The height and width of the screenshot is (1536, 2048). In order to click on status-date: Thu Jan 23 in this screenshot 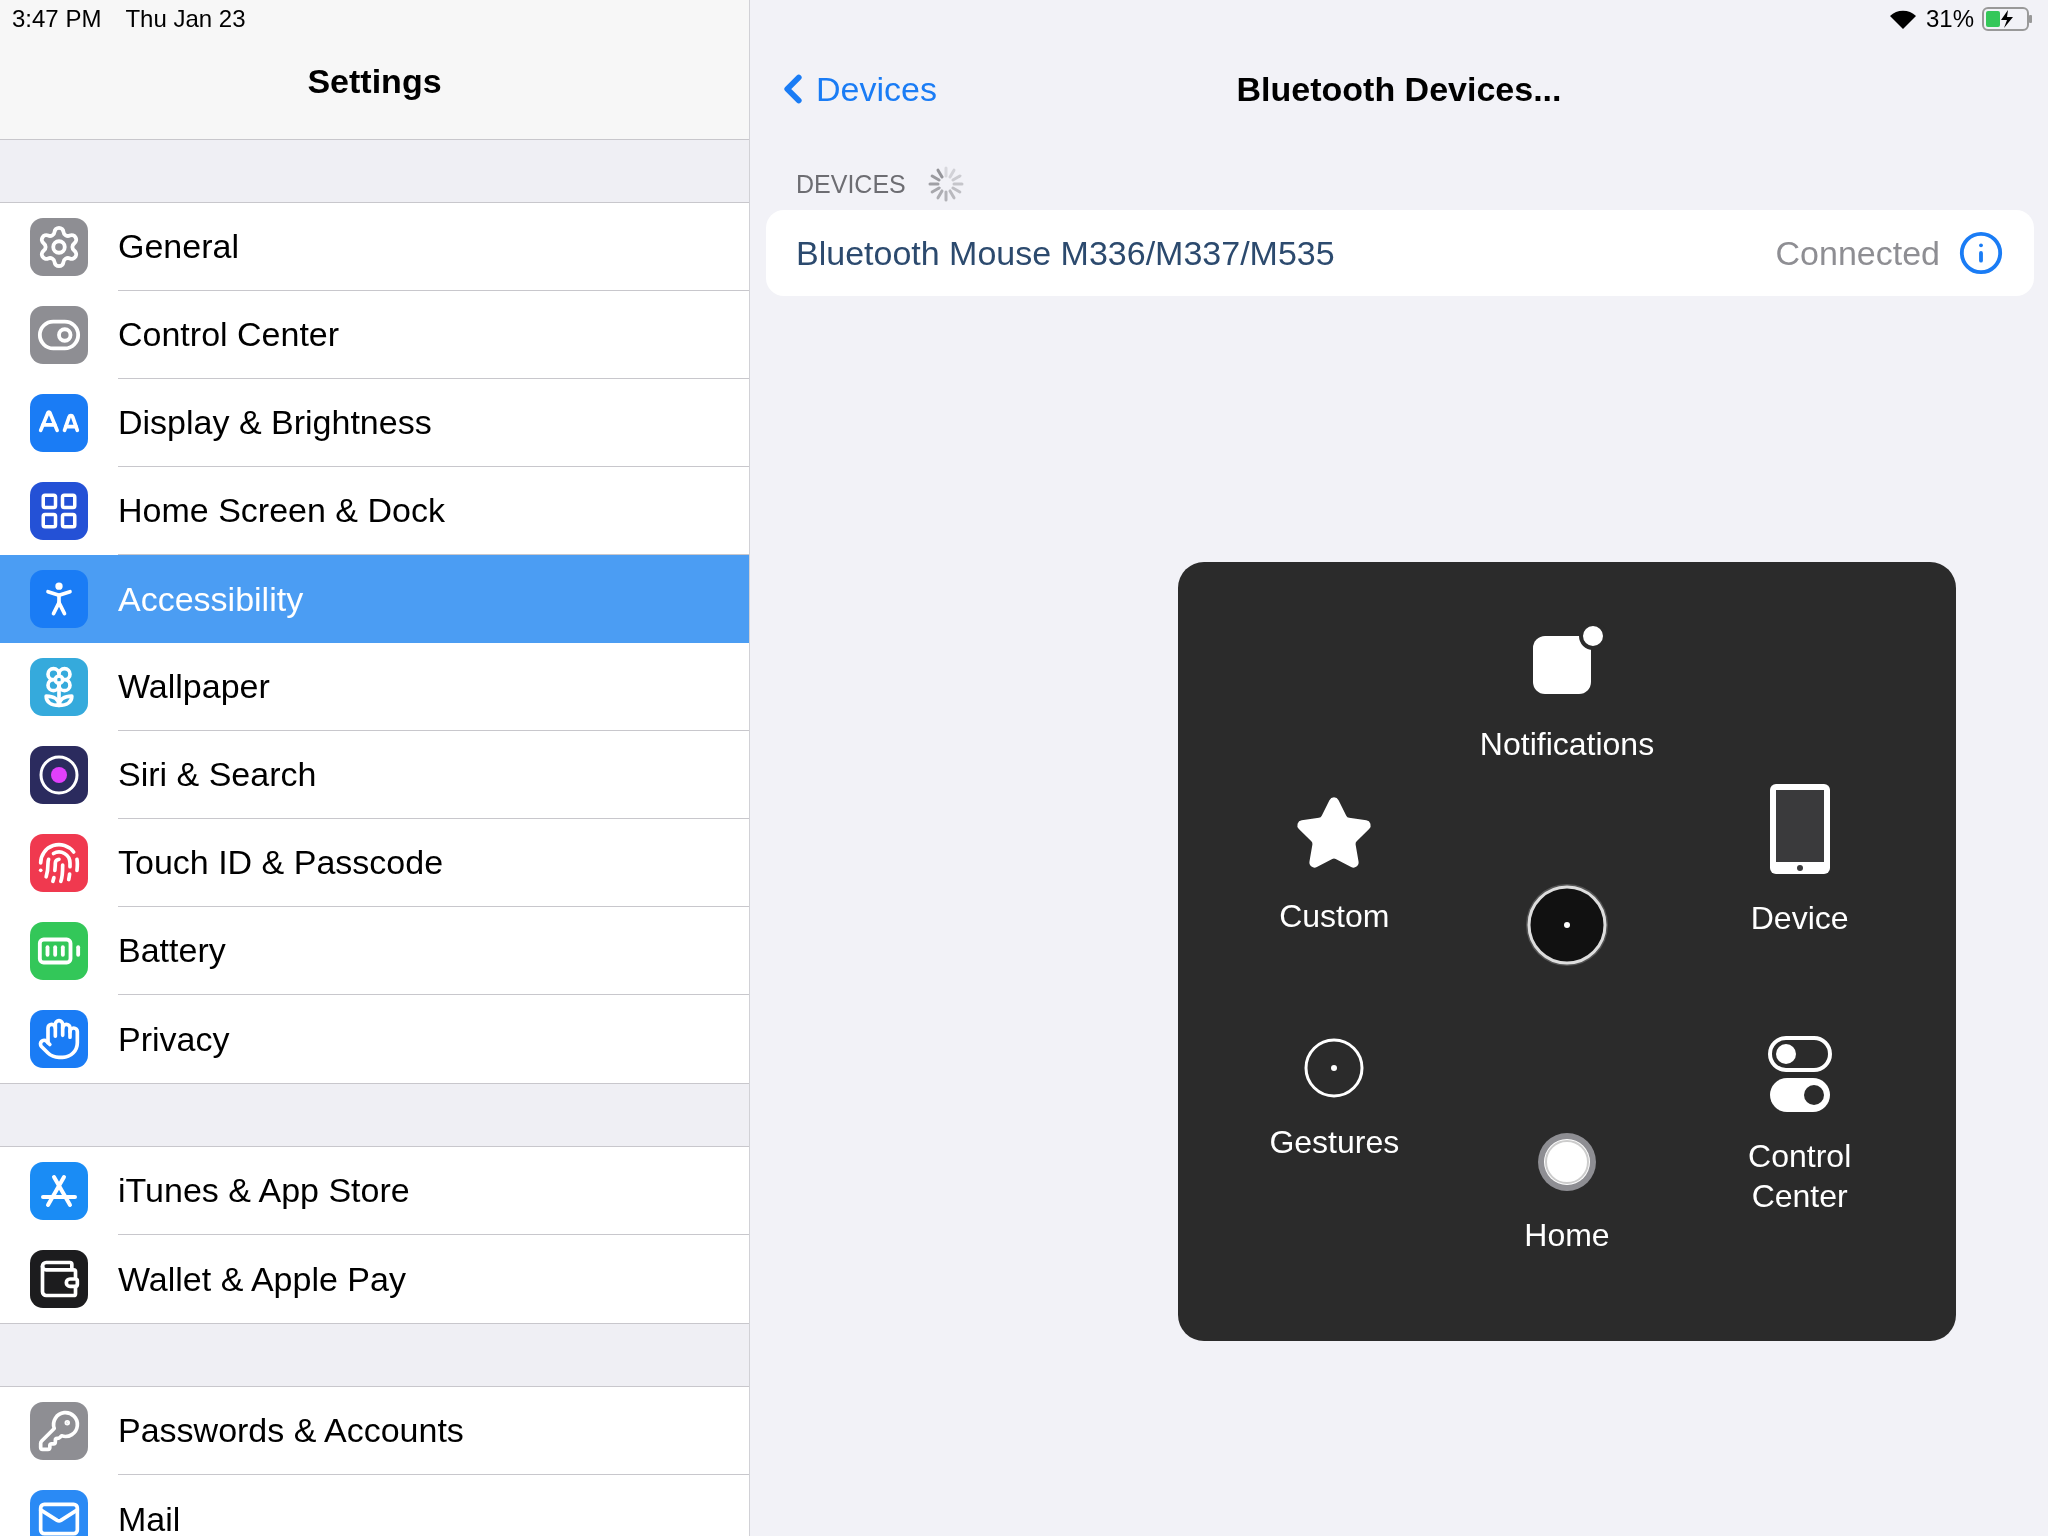, I will do `click(185, 19)`.